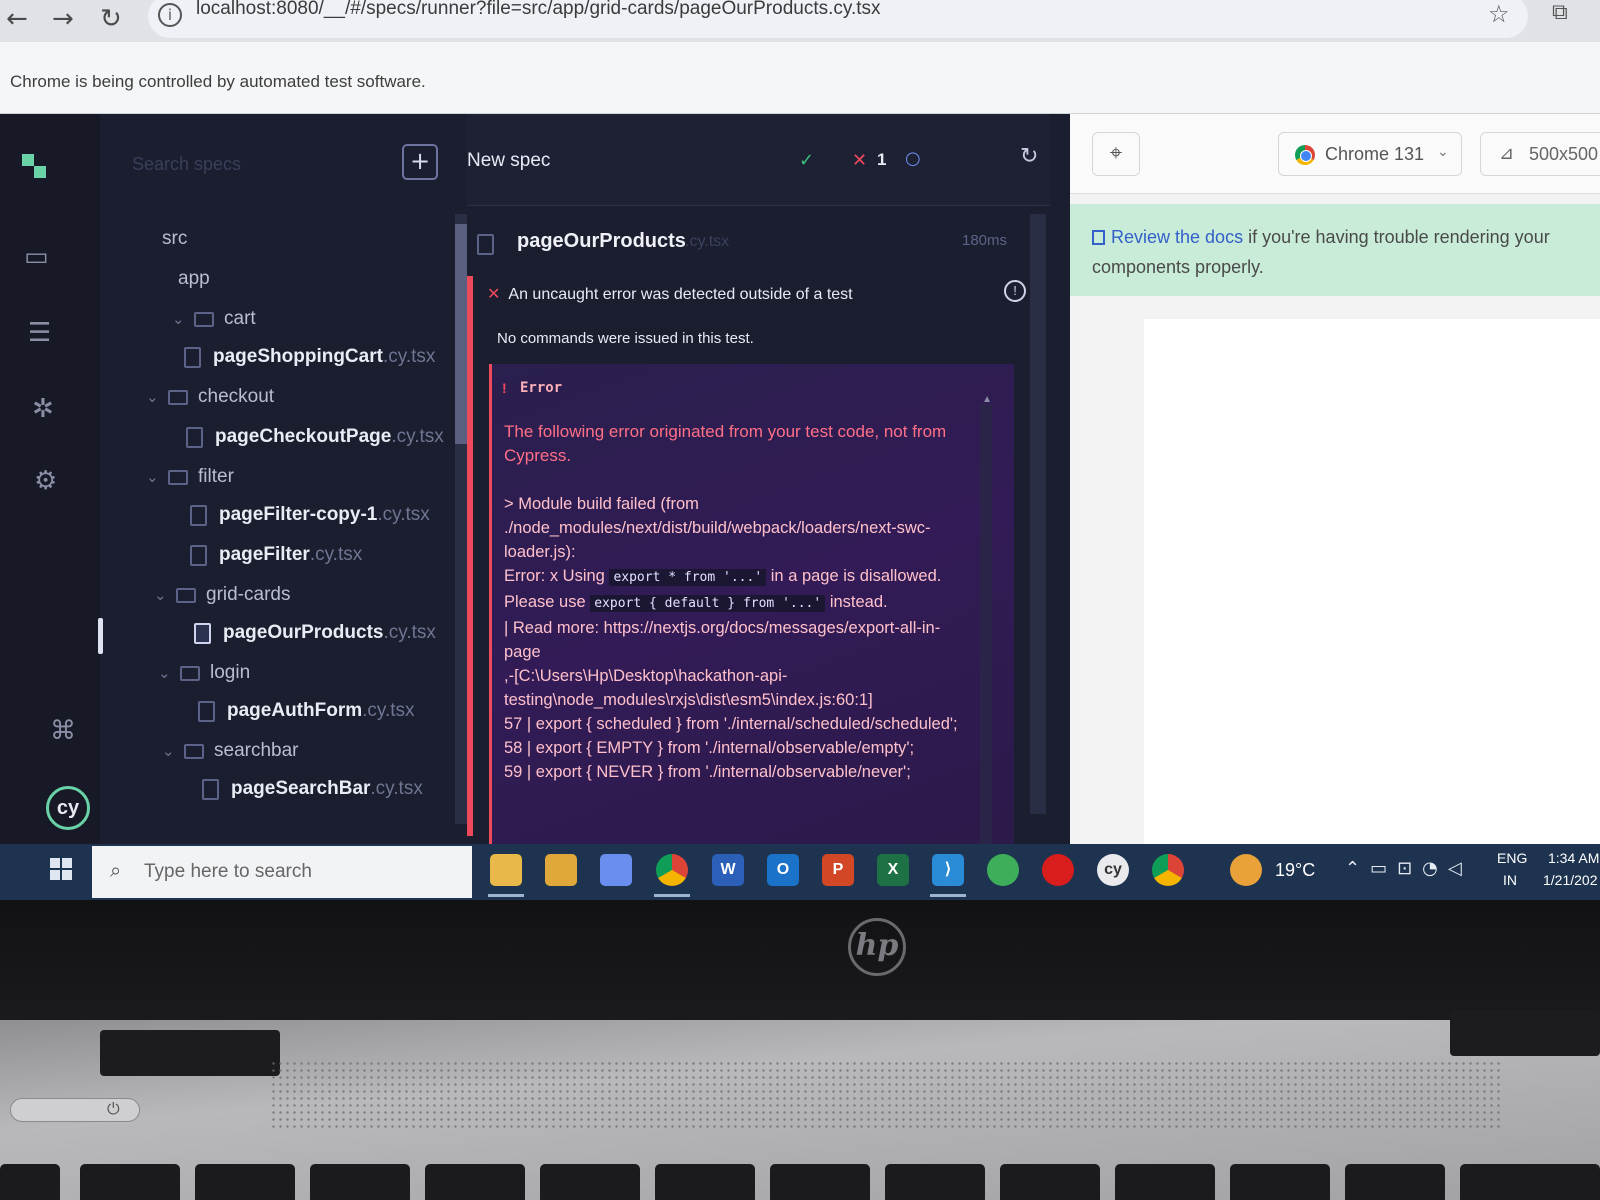 Image resolution: width=1600 pixels, height=1200 pixels. Describe the element at coordinates (312, 789) in the screenshot. I see `tree-spec-row: pageSearchBar .cy.tsx` at that location.